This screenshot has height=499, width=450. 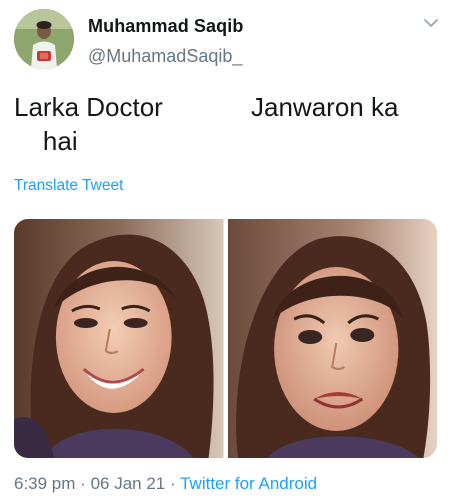 I want to click on tweet-source-link: Twitter for Android, so click(x=248, y=483).